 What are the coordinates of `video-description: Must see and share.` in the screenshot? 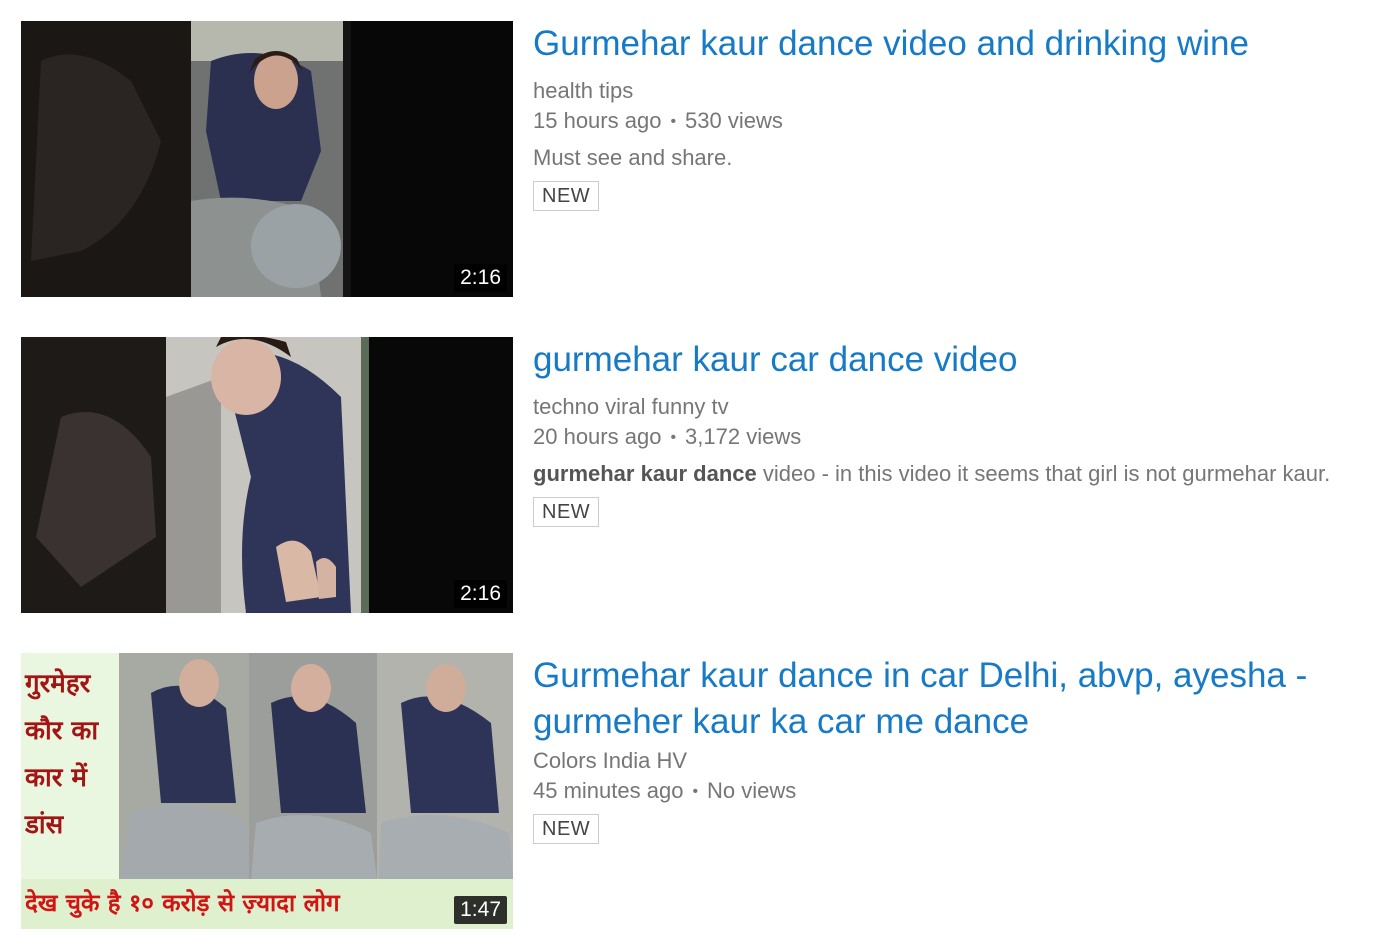 It's located at (633, 157).